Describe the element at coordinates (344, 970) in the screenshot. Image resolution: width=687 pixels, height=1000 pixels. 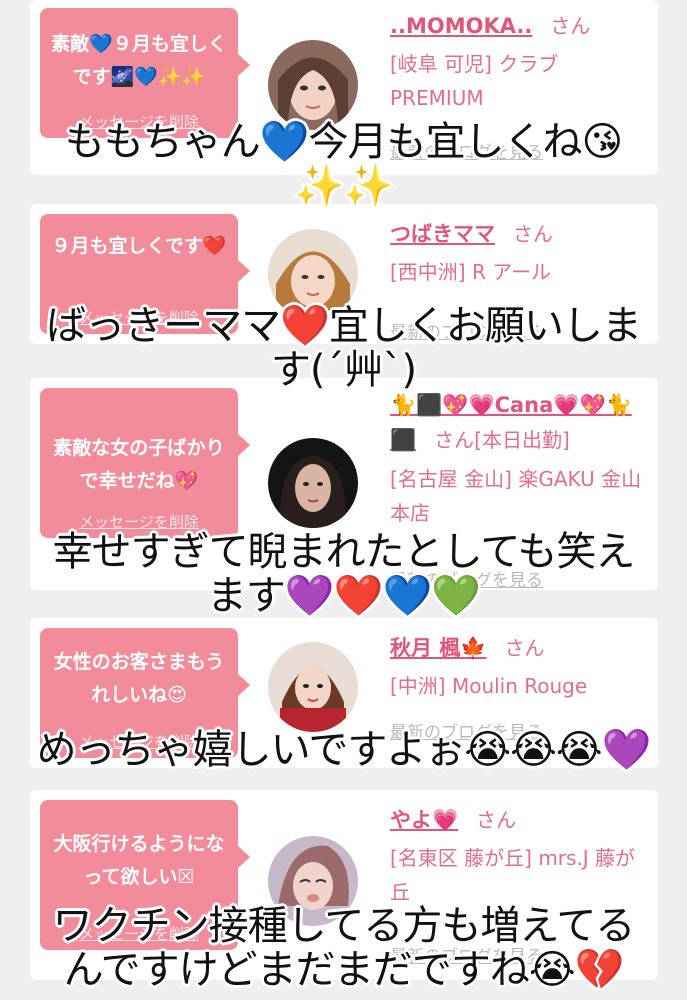
I see `caption-line: んですけどまだまだですね😭💔` at that location.